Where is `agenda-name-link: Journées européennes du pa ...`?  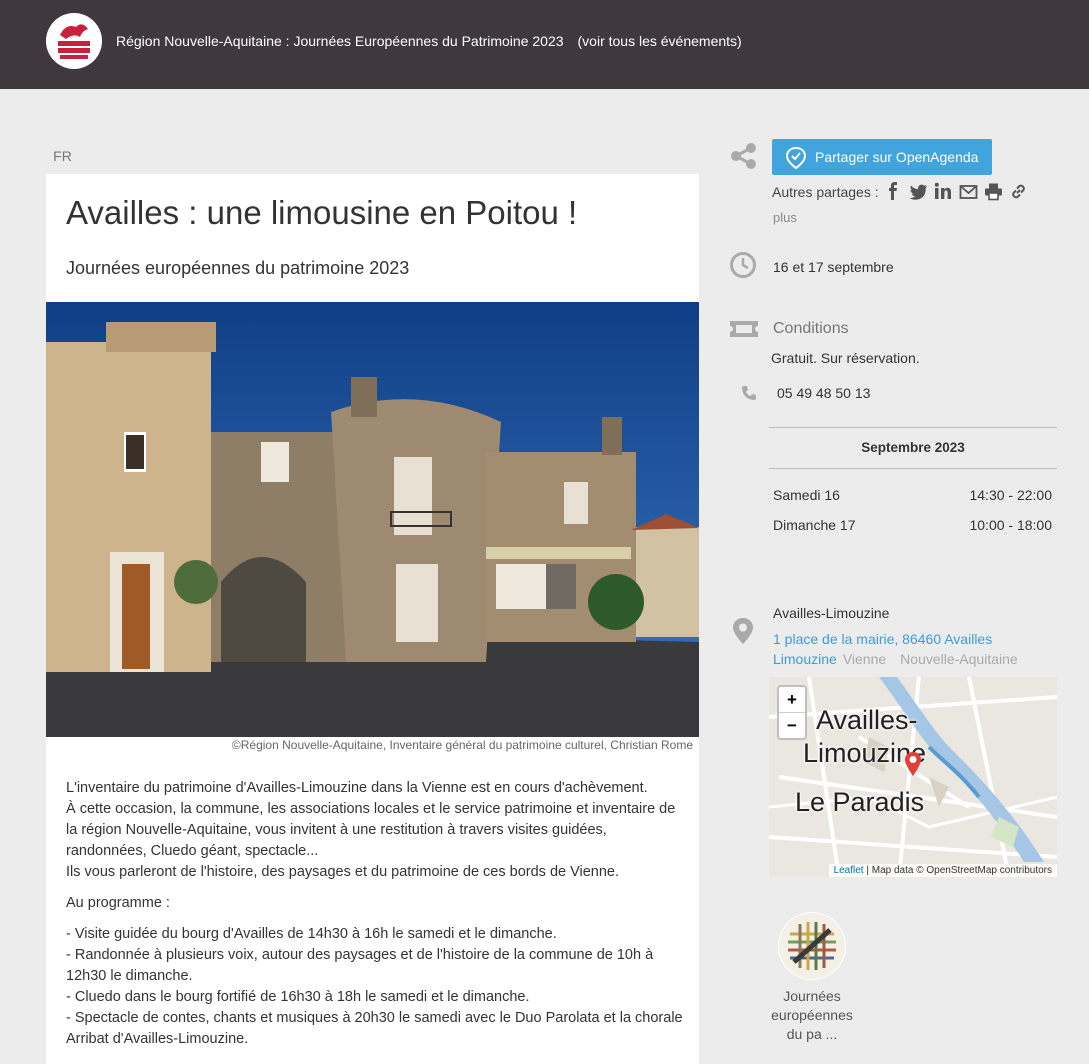
agenda-name-link: Journées européennes du pa ... is located at coordinates (812, 1015).